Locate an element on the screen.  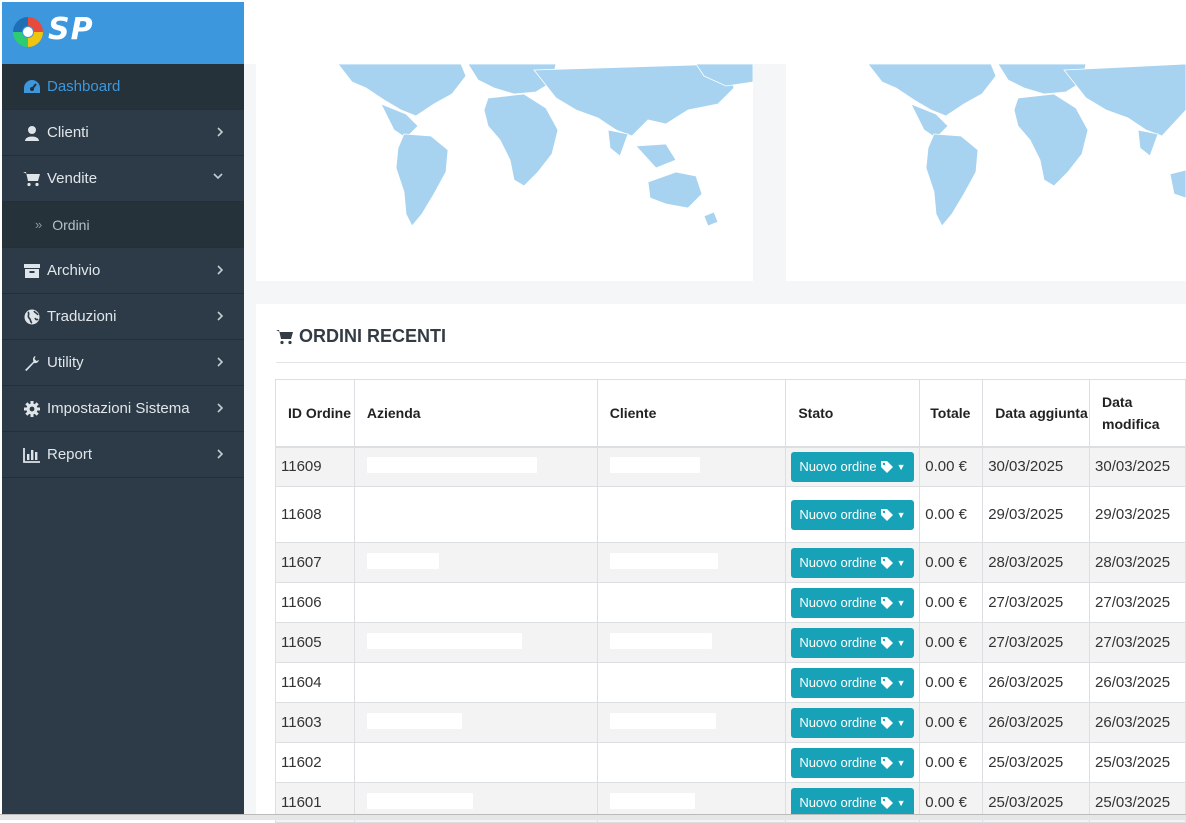
double-chevron-right-icon: » is located at coordinates (38, 224).